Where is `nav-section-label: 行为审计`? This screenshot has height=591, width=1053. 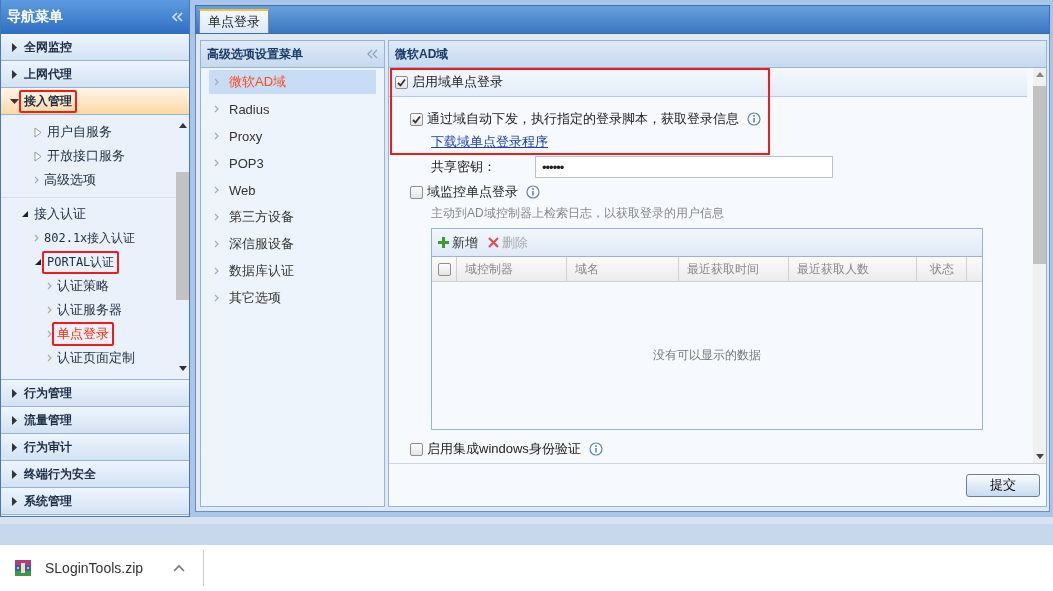 nav-section-label: 行为审计 is located at coordinates (48, 447).